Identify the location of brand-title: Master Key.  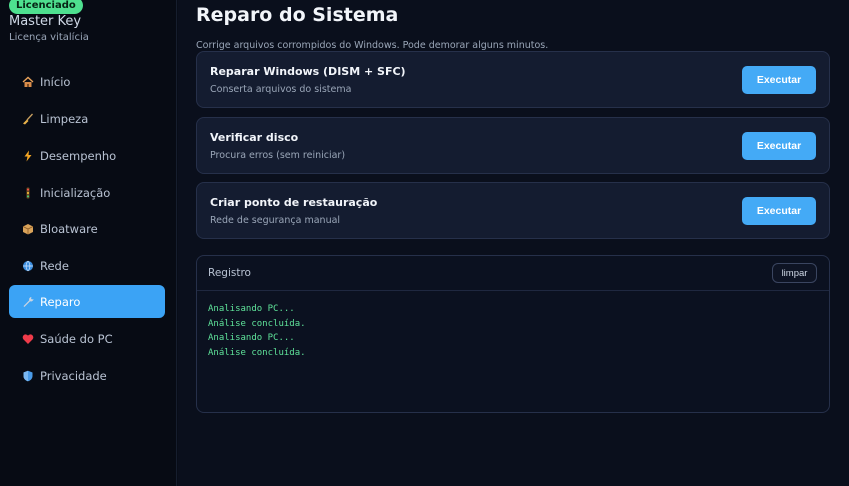
(45, 21).